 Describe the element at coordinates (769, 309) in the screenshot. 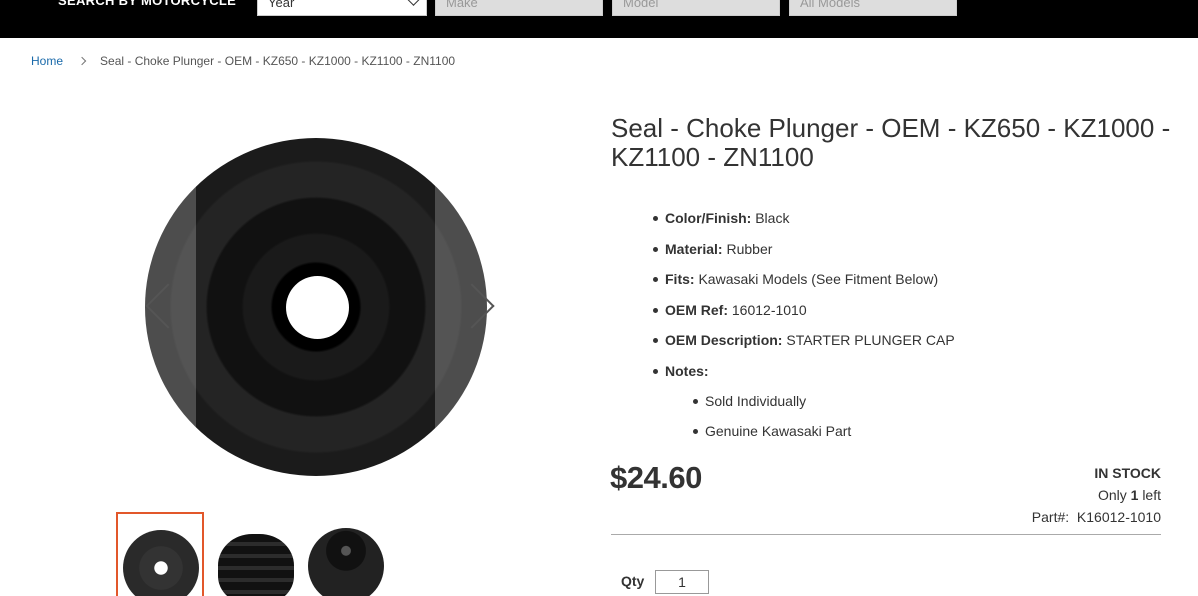

I see `spec-value: 16012-1010` at that location.